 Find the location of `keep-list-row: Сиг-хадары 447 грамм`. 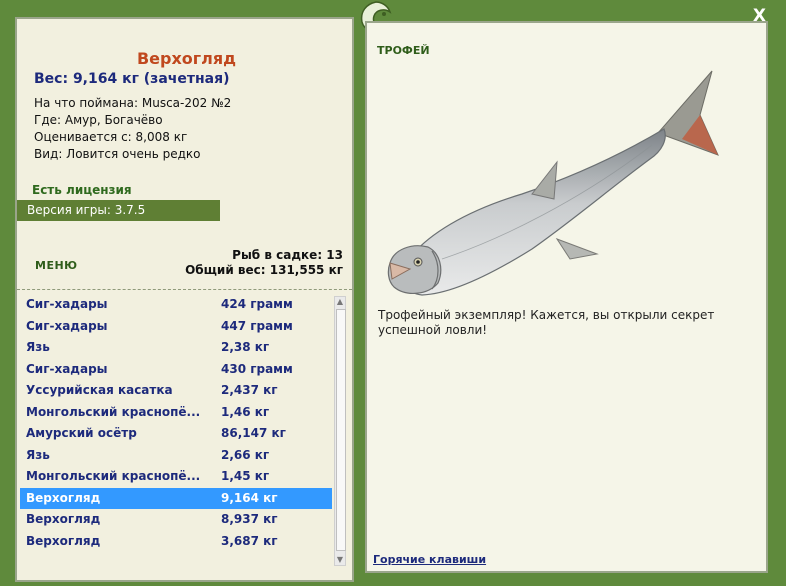

keep-list-row: Сиг-хадары 447 грамм is located at coordinates (176, 327).